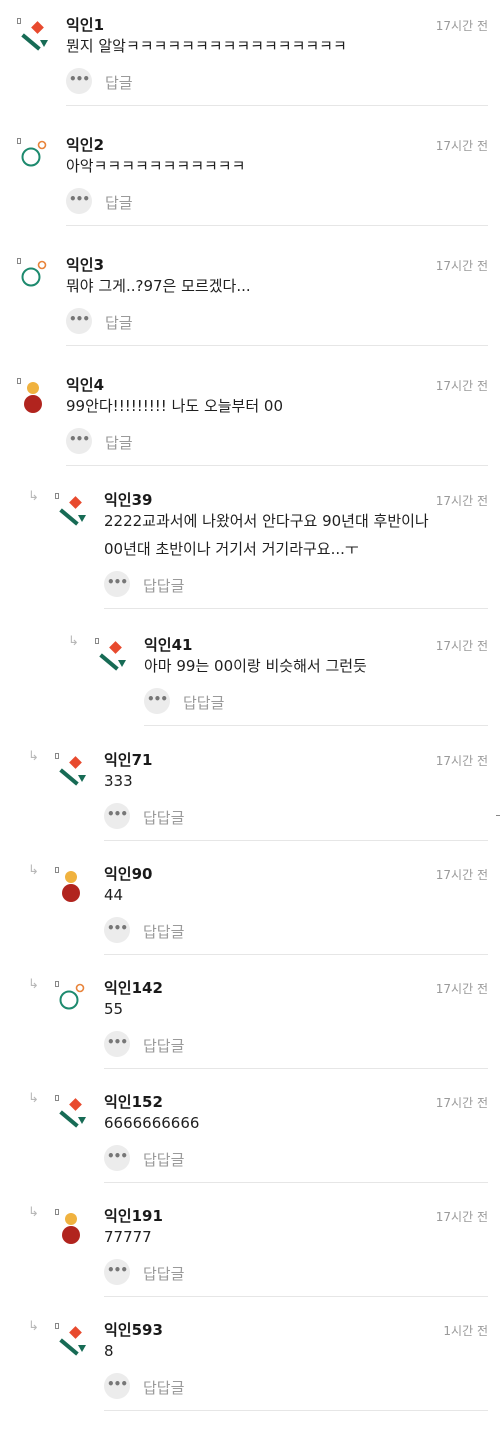  What do you see at coordinates (250, 797) in the screenshot?
I see `comment-item: ↳ 익인71 17시간 전 333 ••• 답답글` at bounding box center [250, 797].